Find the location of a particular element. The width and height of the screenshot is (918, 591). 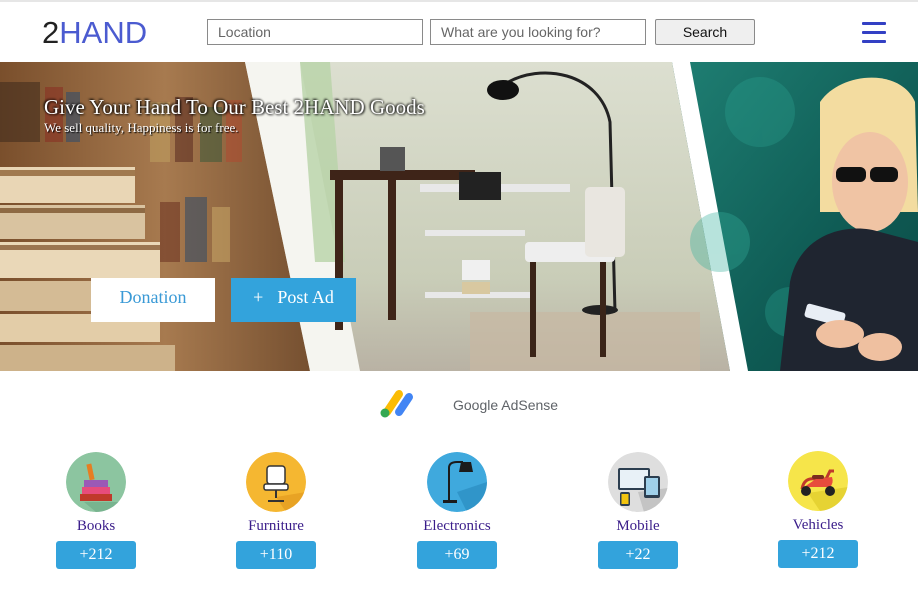

post-ad-button: + Post Ad is located at coordinates (293, 300).